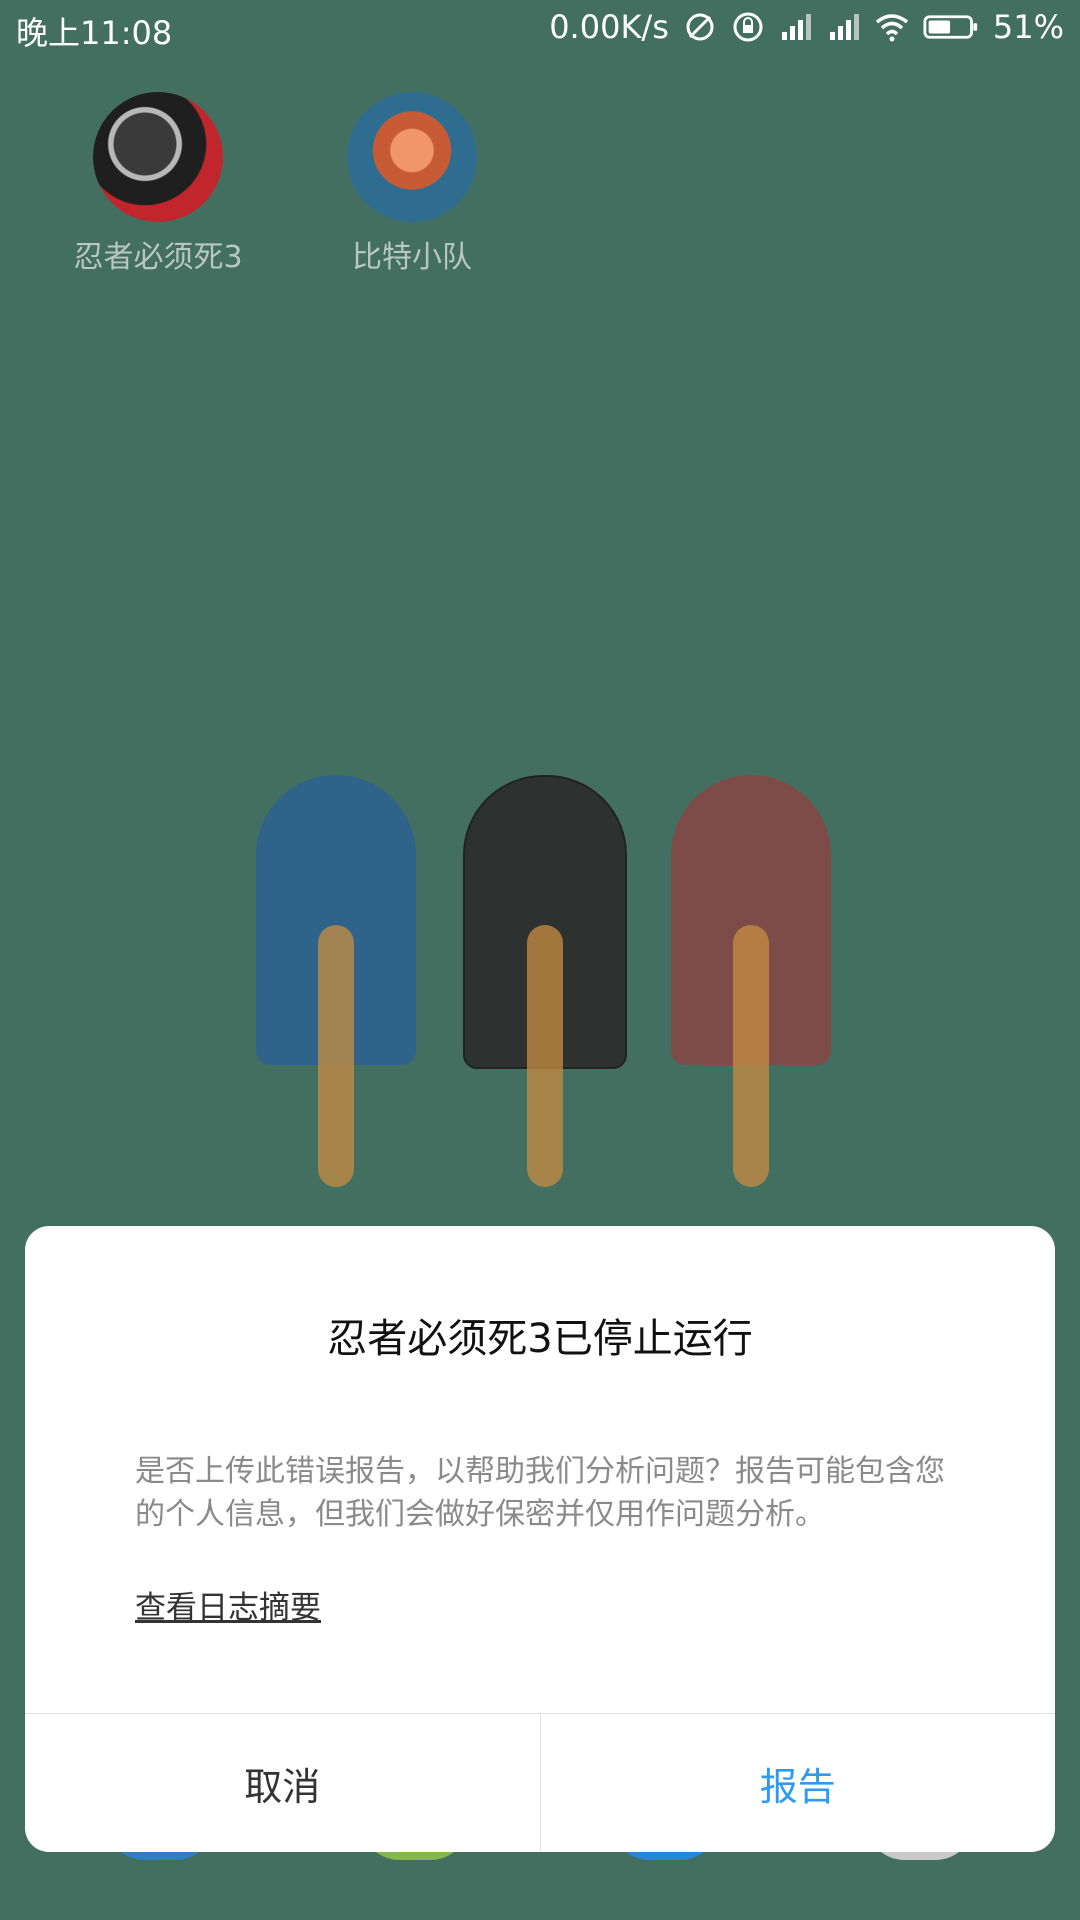 The image size is (1080, 1920). I want to click on dialog-buttons: 取消 报告, so click(540, 1782).